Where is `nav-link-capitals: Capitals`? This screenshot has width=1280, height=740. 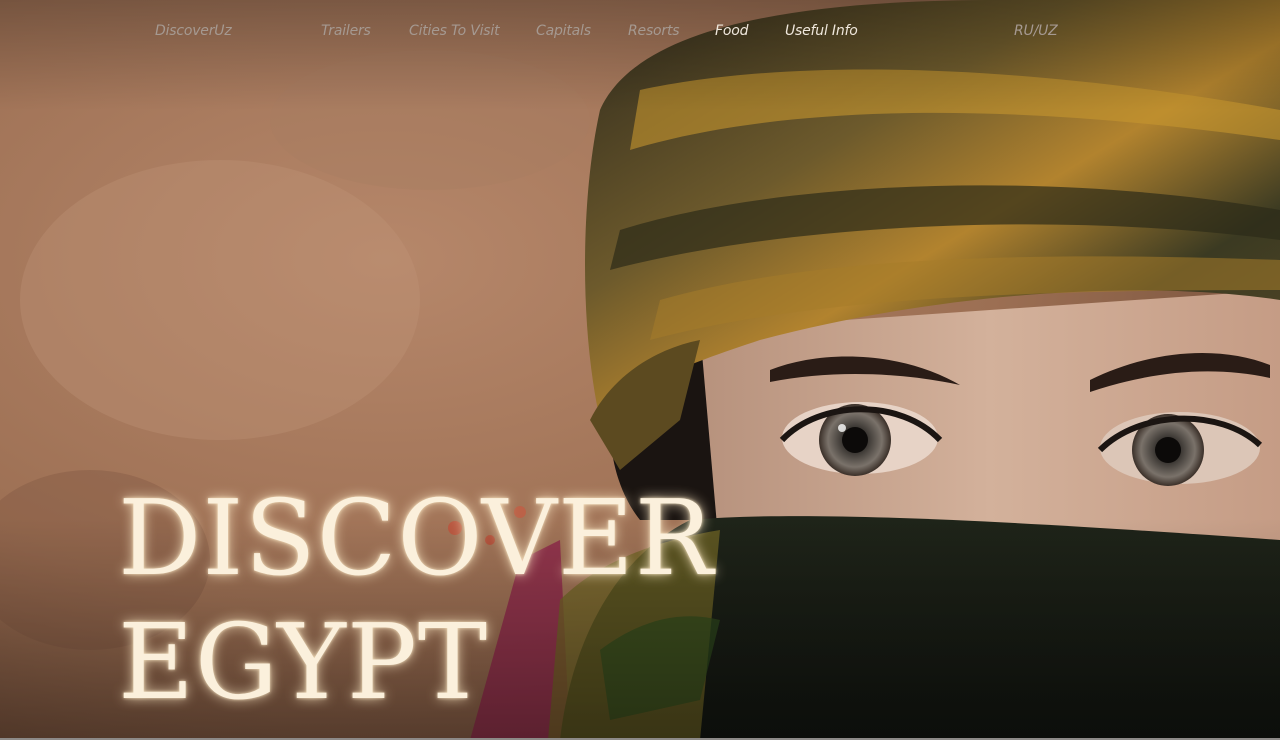
nav-link-capitals: Capitals is located at coordinates (563, 31).